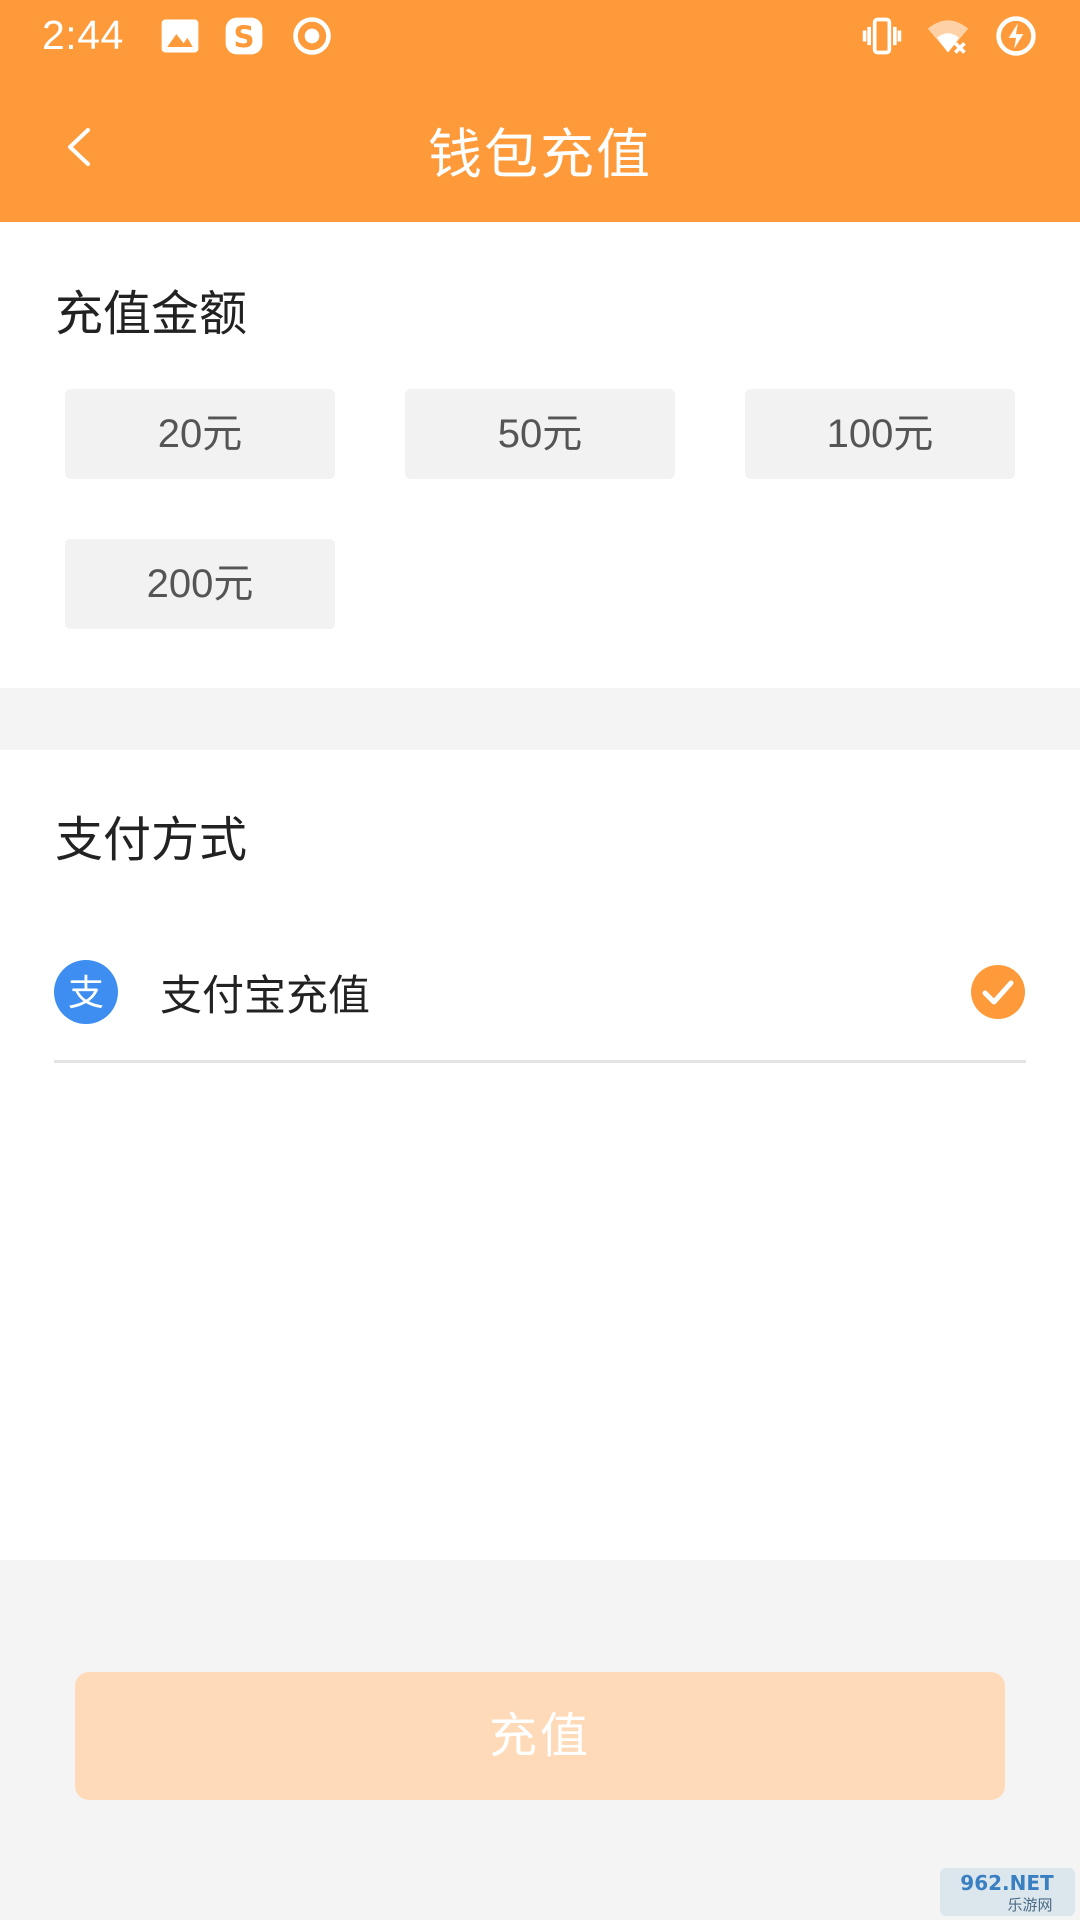 Image resolution: width=1080 pixels, height=1920 pixels. Describe the element at coordinates (1007, 1883) in the screenshot. I see `svg-text: 962.NET` at that location.